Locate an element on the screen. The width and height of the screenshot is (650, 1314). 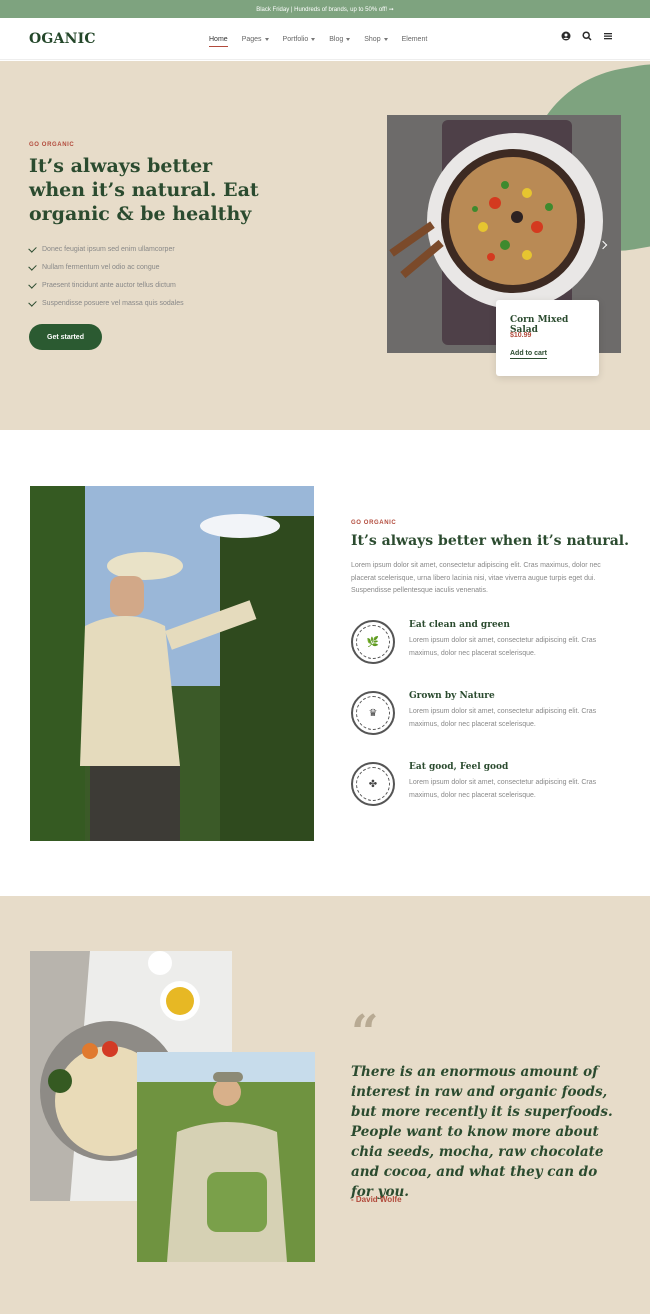
main-nav: Home Pages Portfolio Blog Shop Element is located at coordinates (318, 39).